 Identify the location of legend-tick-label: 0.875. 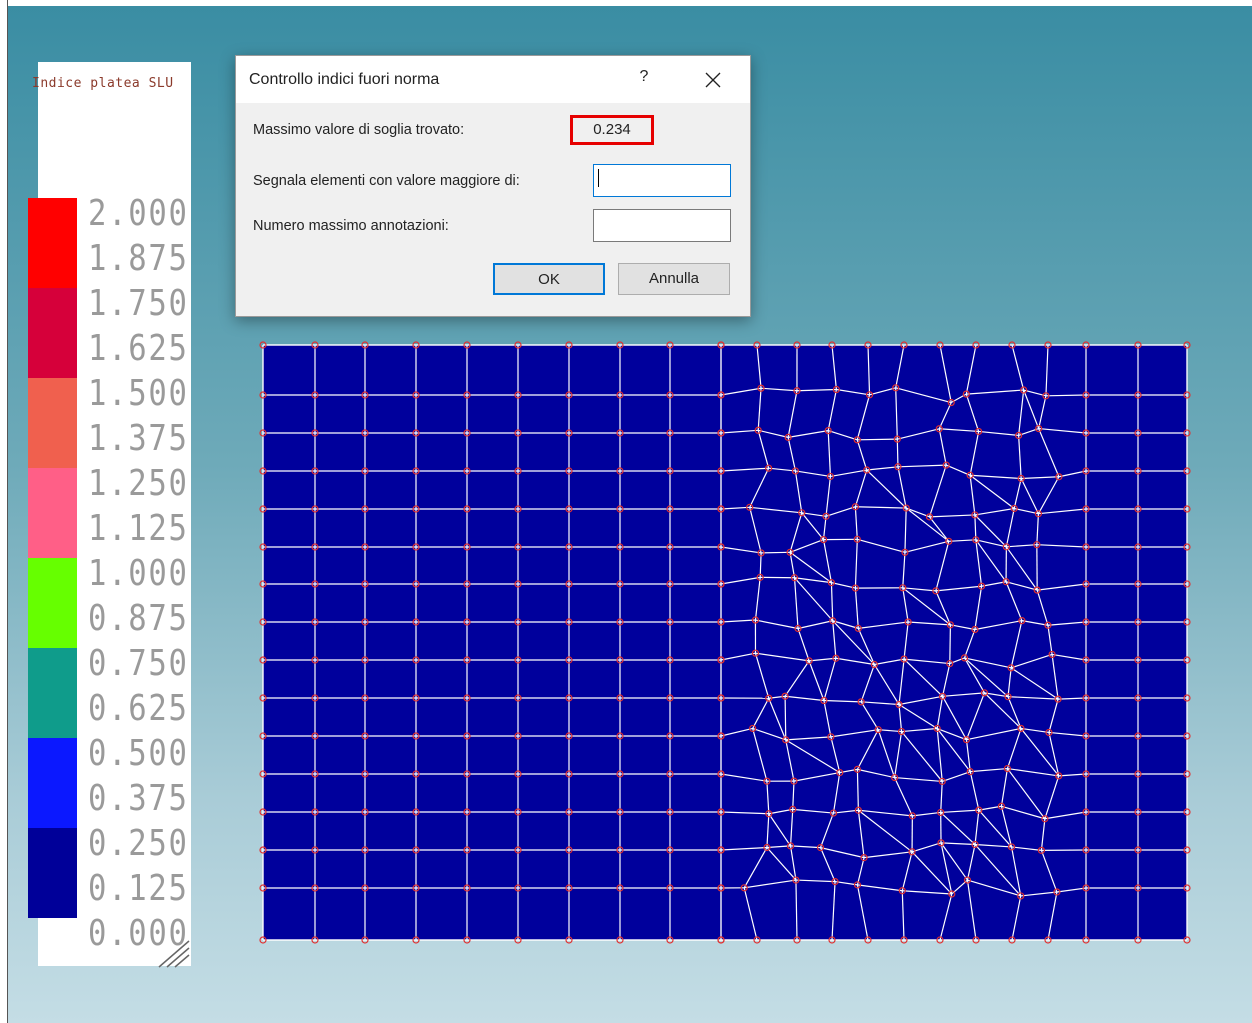
(138, 618).